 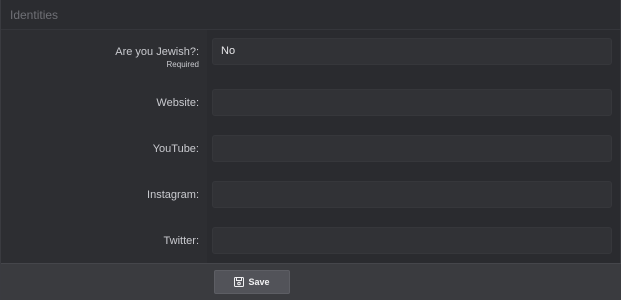 What do you see at coordinates (412, 240) in the screenshot?
I see `twitter-input` at bounding box center [412, 240].